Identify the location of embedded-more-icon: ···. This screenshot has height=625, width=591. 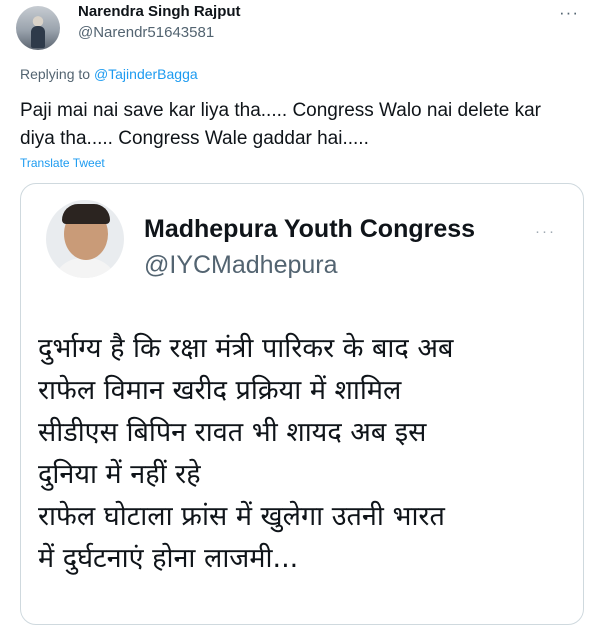
(545, 231).